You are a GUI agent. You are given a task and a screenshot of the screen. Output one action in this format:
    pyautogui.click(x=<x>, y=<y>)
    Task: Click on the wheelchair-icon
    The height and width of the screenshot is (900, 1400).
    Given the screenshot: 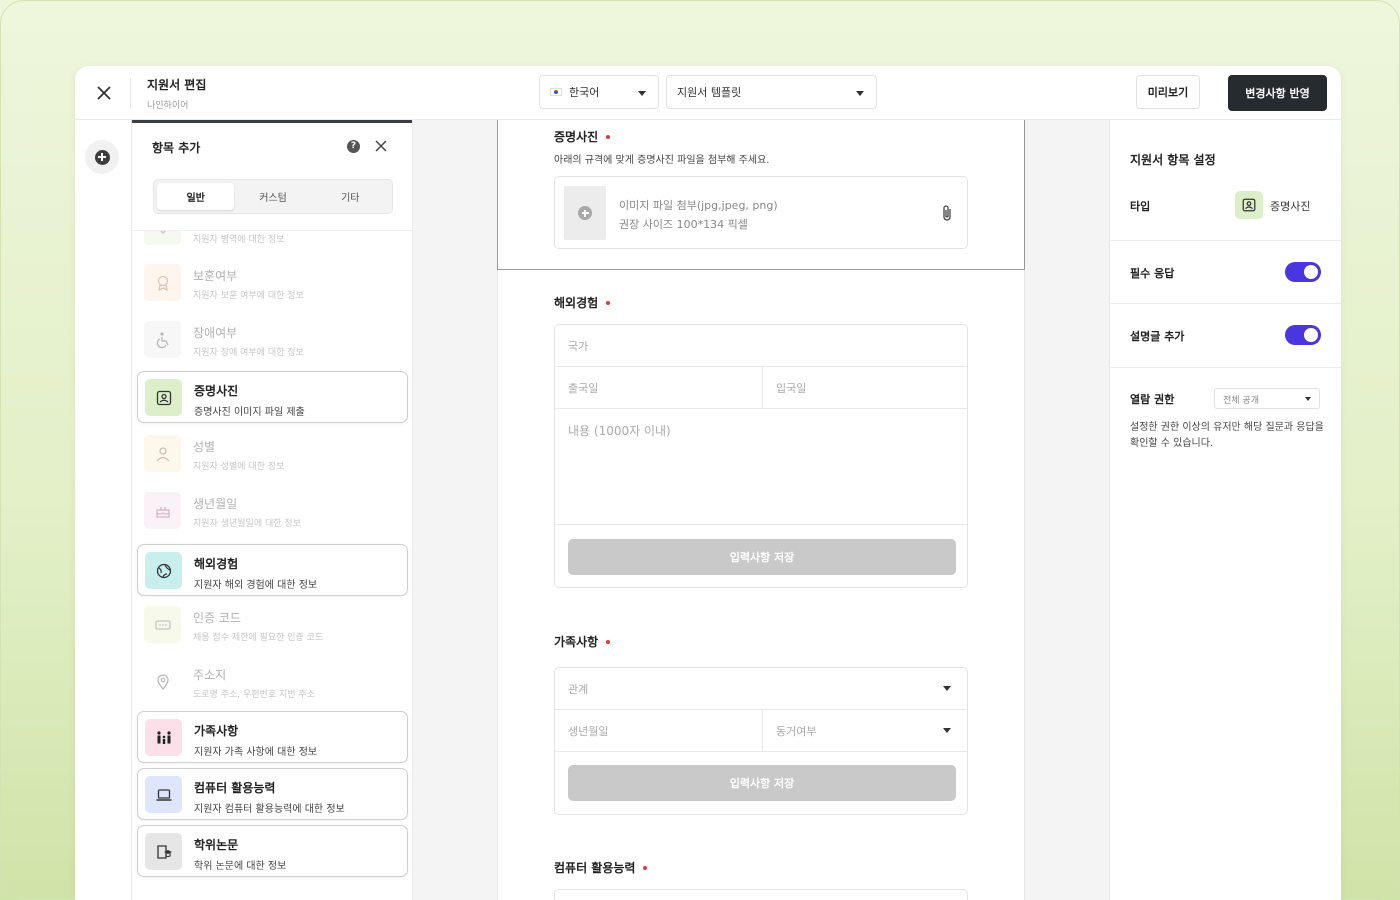 What is the action you would take?
    pyautogui.click(x=162, y=339)
    